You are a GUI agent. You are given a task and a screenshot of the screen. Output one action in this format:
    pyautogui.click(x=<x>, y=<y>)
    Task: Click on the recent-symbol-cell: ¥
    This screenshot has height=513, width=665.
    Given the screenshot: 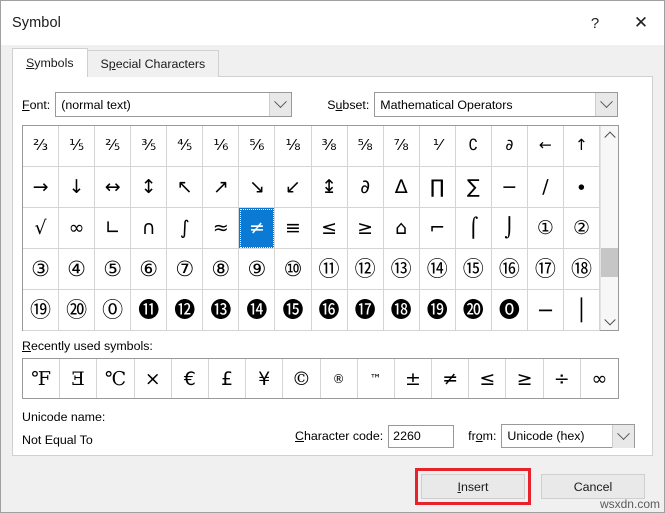 What is the action you would take?
    pyautogui.click(x=265, y=378)
    